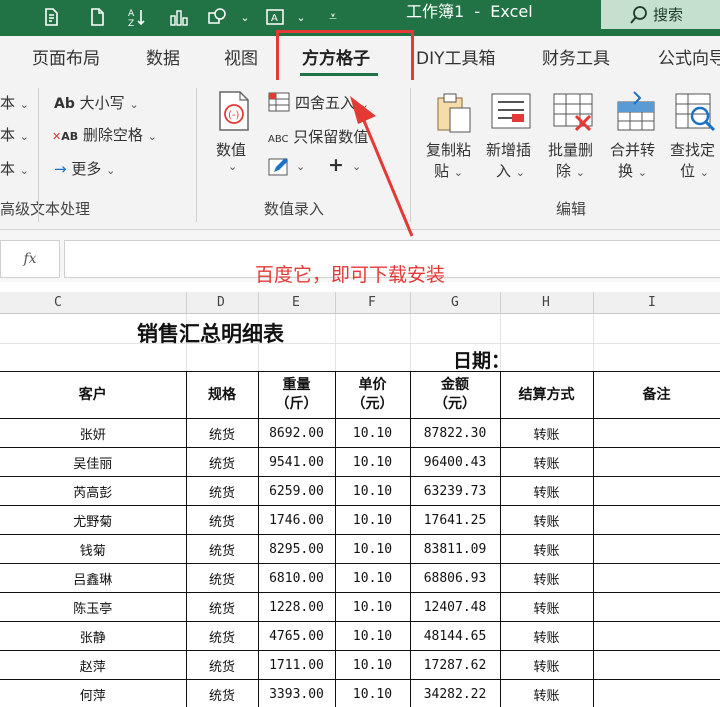 The width and height of the screenshot is (720, 707). What do you see at coordinates (30, 259) in the screenshot?
I see `fx-button: fx` at bounding box center [30, 259].